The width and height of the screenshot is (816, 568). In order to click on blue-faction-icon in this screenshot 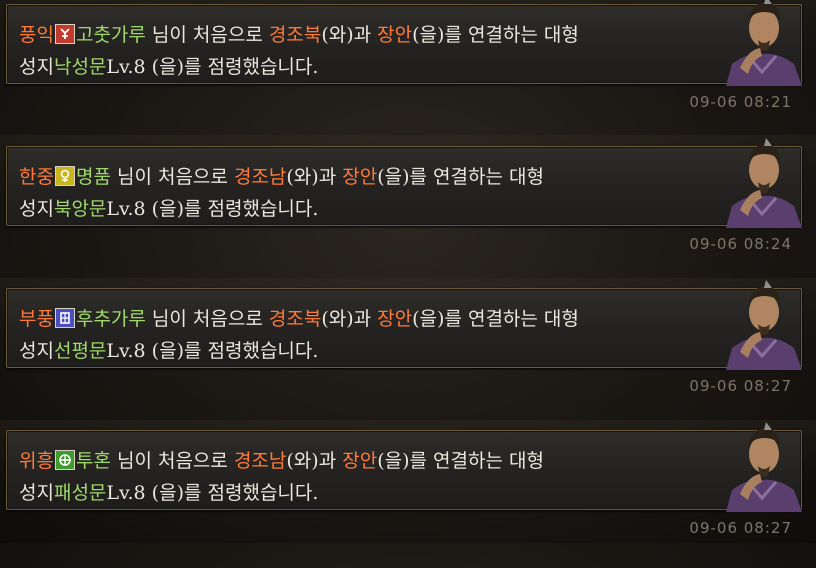, I will do `click(64, 318)`.